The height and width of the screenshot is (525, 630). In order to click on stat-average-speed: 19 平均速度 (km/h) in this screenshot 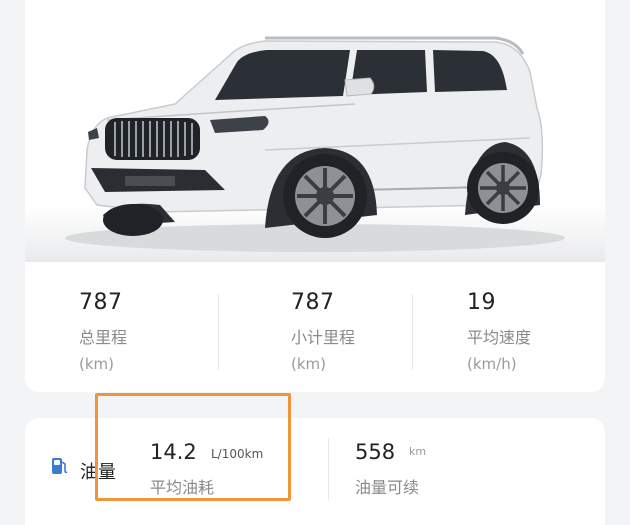, I will do `click(542, 331)`.